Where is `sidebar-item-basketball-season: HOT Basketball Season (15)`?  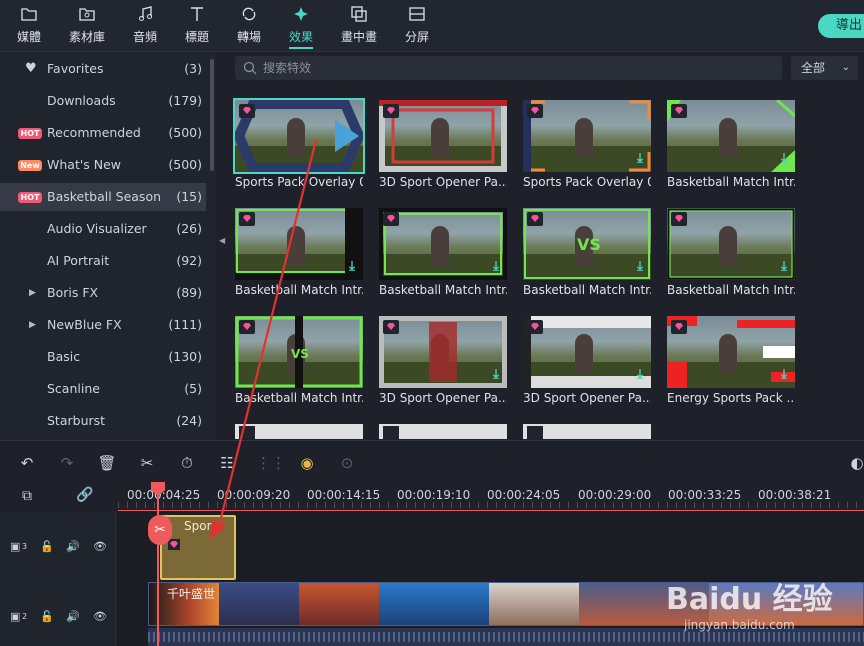 sidebar-item-basketball-season: HOT Basketball Season (15) is located at coordinates (103, 197).